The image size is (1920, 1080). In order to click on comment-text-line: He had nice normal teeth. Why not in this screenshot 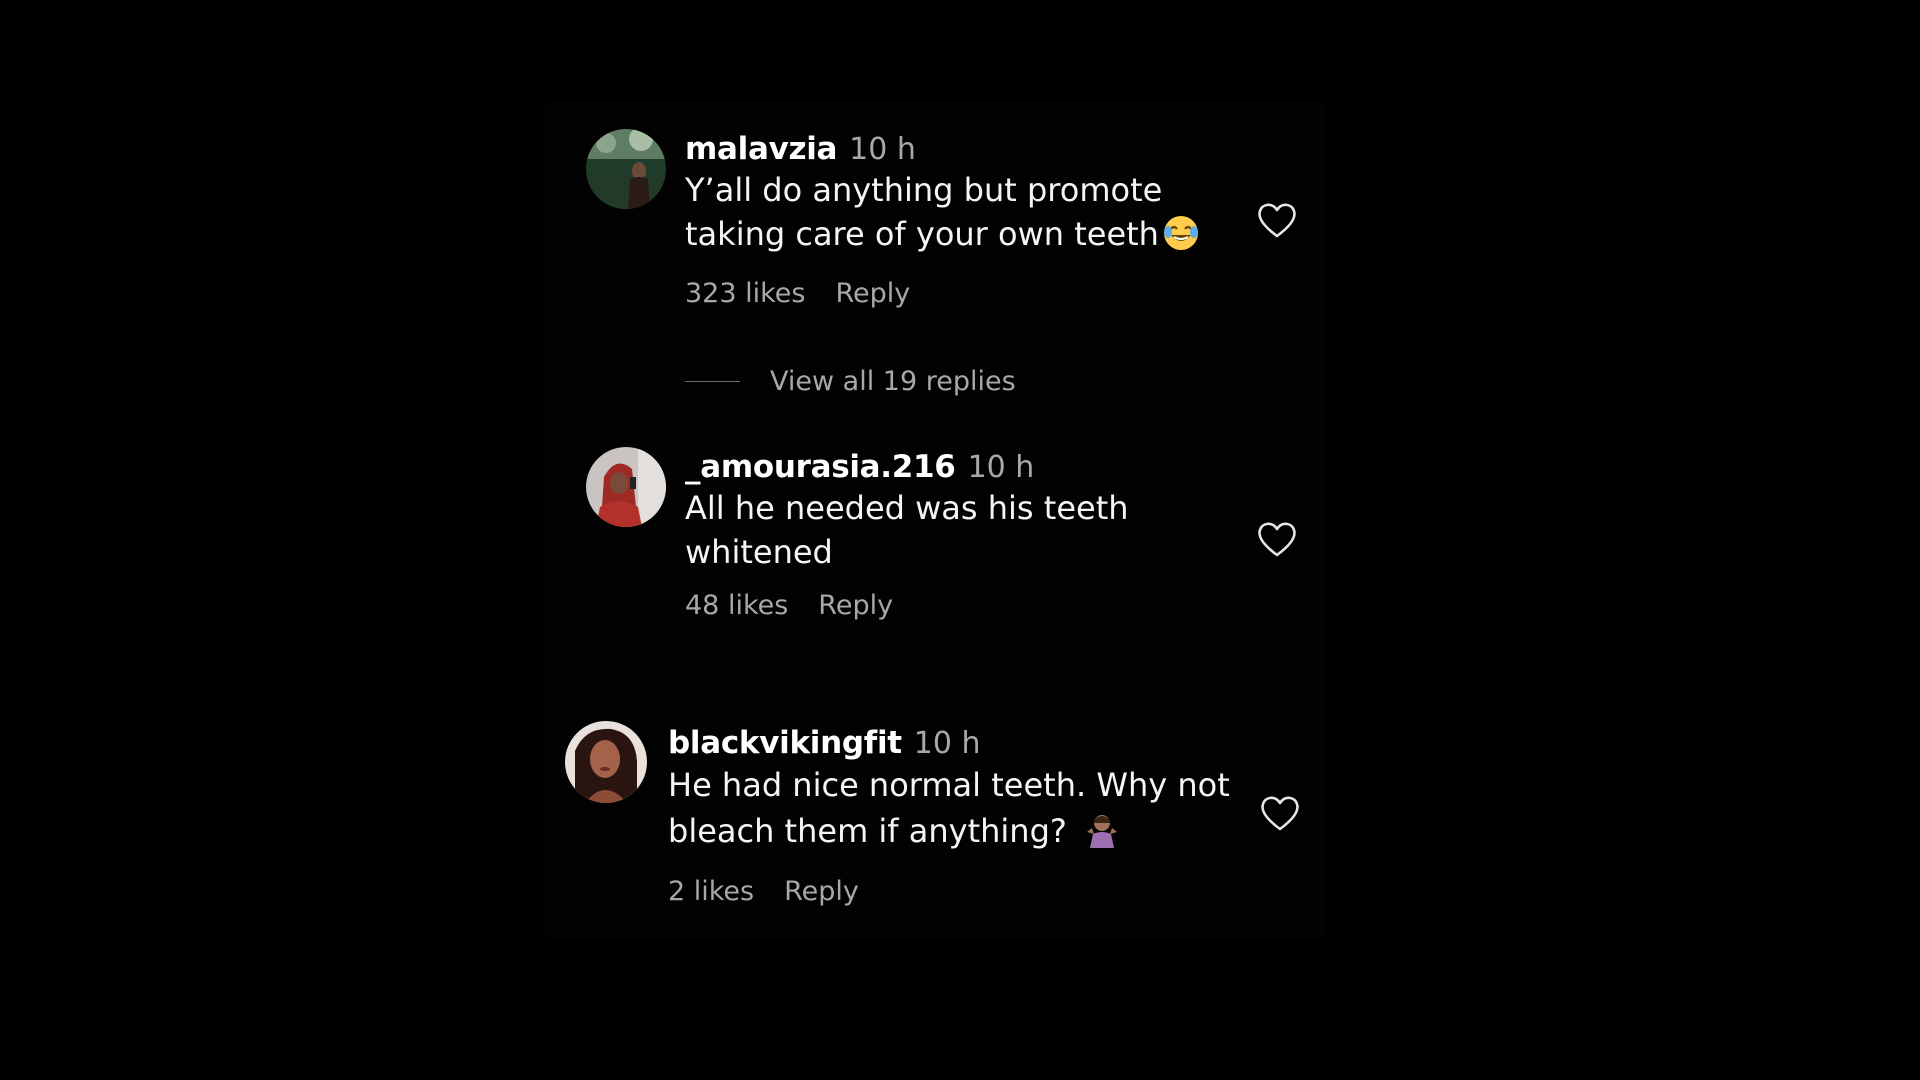, I will do `click(949, 785)`.